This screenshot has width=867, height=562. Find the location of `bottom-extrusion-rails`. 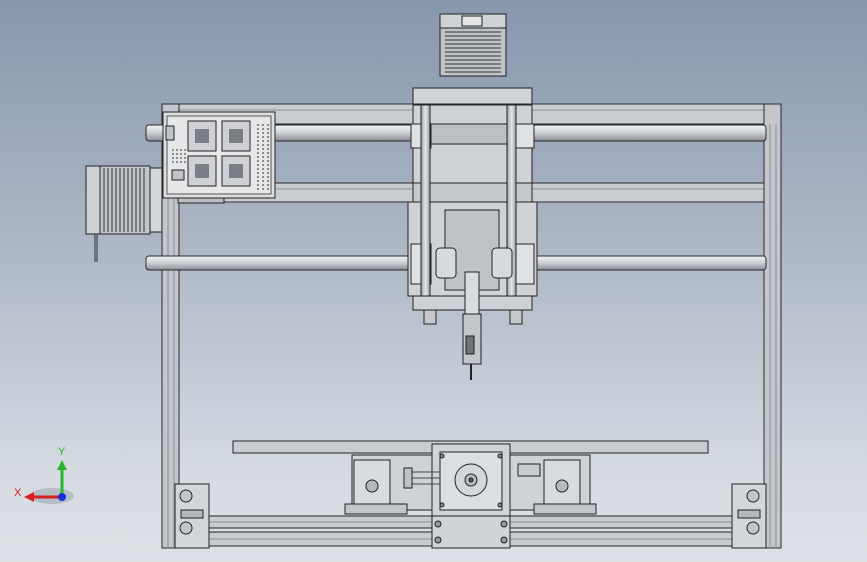

bottom-extrusion-rails is located at coordinates (471, 532).